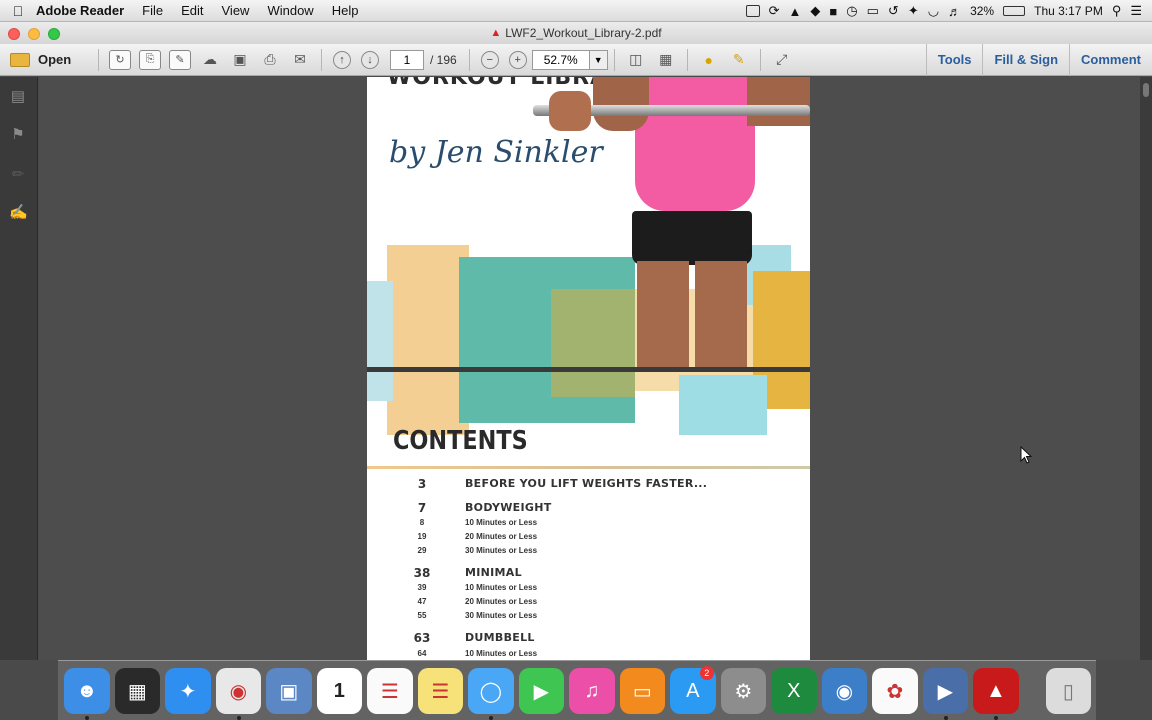 This screenshot has width=1152, height=720. Describe the element at coordinates (18, 96) in the screenshot. I see `page-thumbnails-icon: ▤` at that location.